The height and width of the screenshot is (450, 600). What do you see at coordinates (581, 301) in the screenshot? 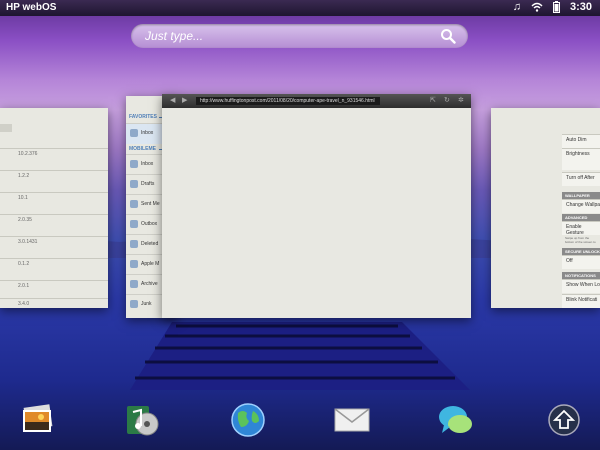
I see `blink-notifications-toggle: Blink Notificati` at bounding box center [581, 301].